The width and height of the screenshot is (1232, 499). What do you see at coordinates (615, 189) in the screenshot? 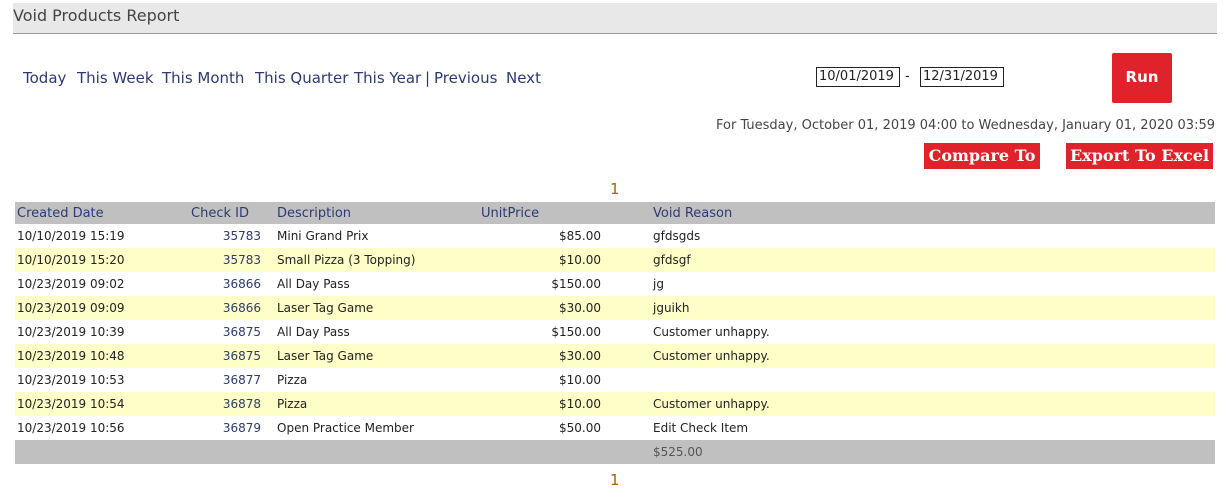
I see `pager-top-page-1: 1` at bounding box center [615, 189].